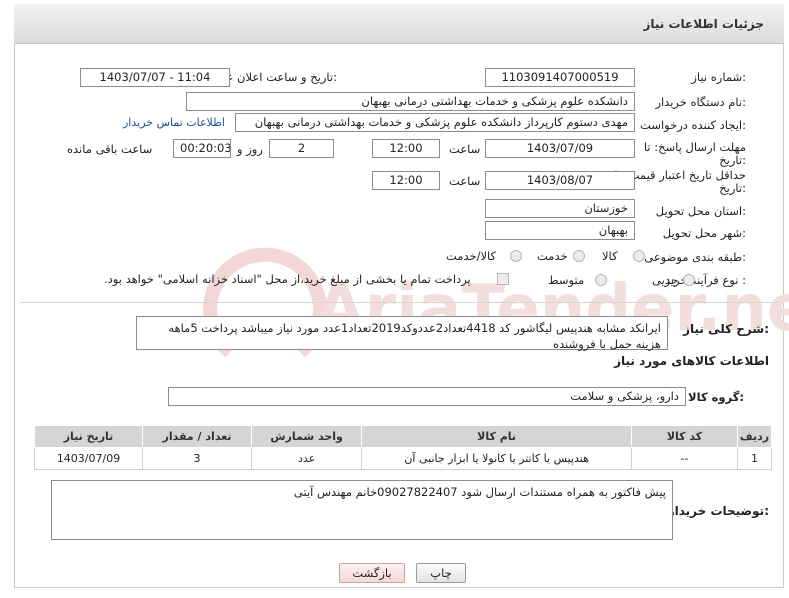  What do you see at coordinates (700, 211) in the screenshot?
I see `province-label: استان محل تحویل:` at bounding box center [700, 211].